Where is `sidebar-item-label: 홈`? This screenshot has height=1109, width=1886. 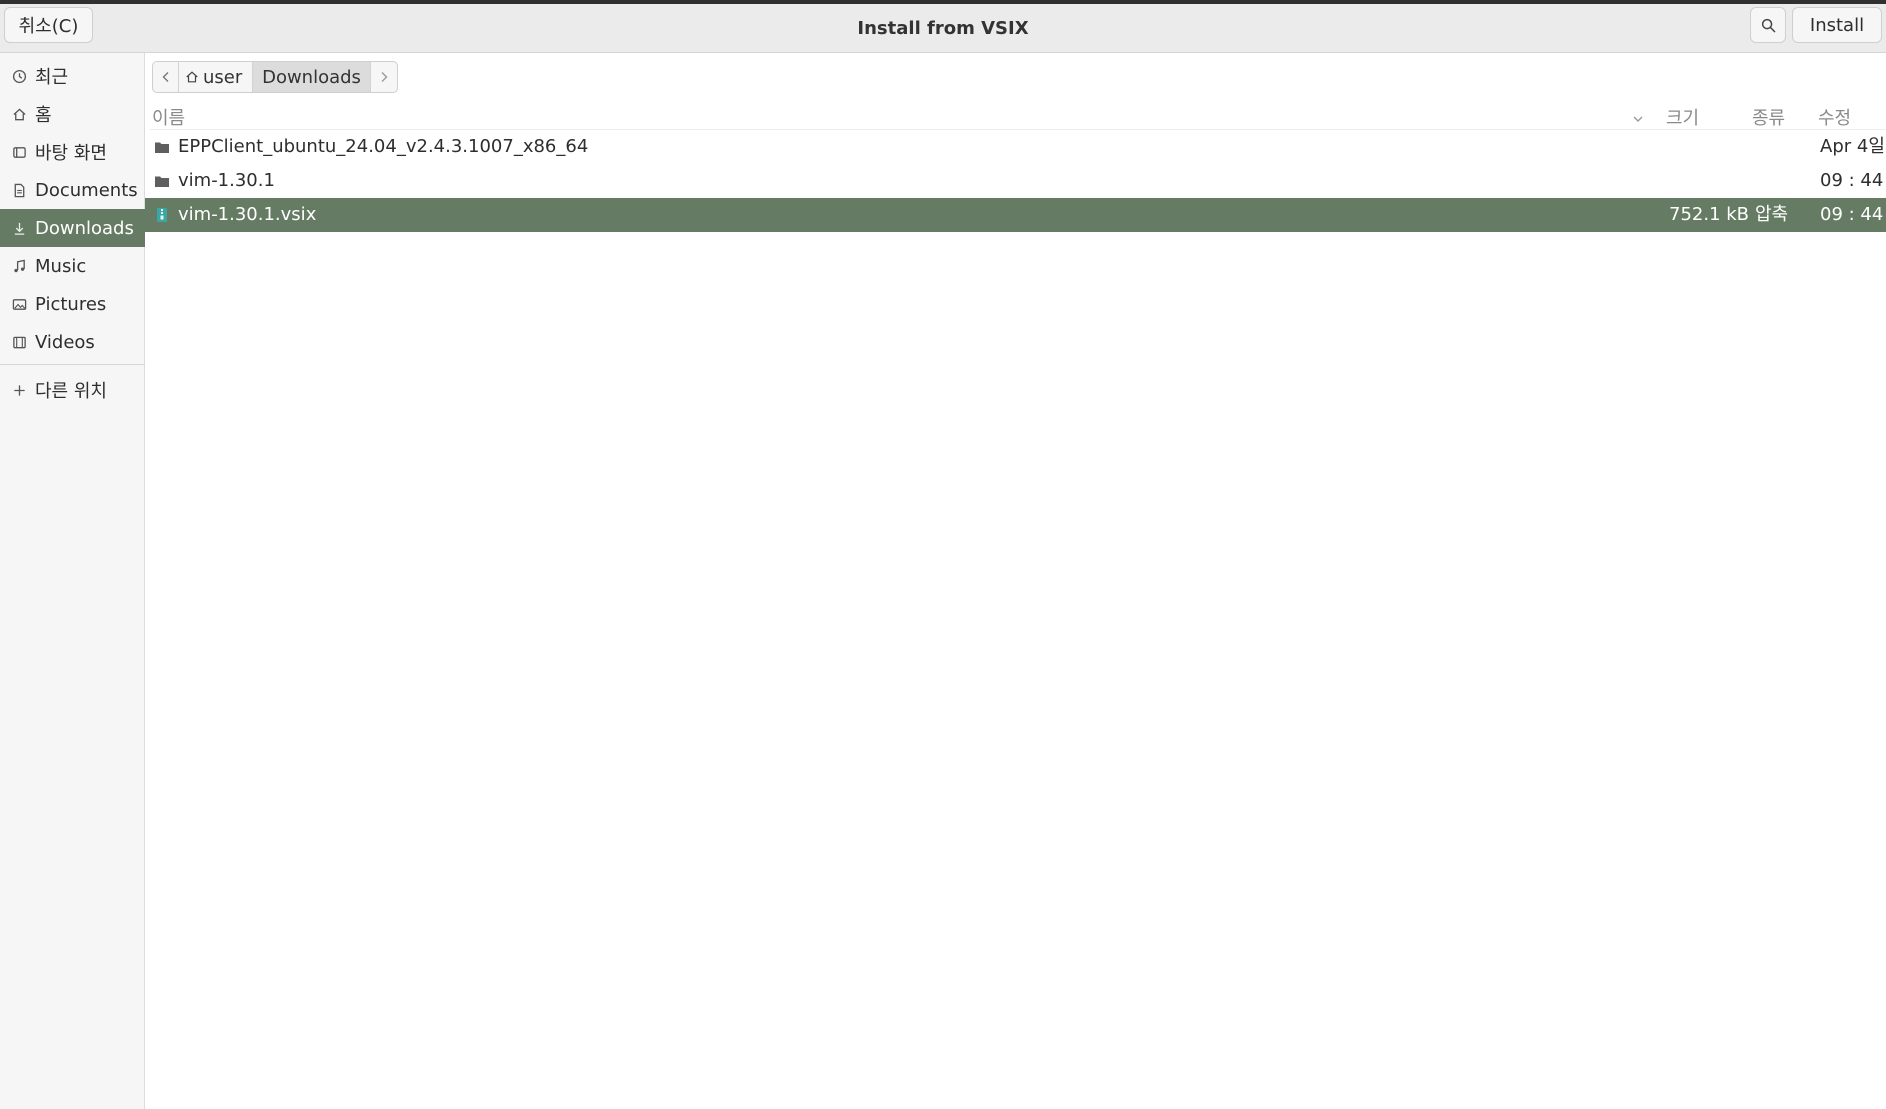
sidebar-item-label: 홈 is located at coordinates (43, 115).